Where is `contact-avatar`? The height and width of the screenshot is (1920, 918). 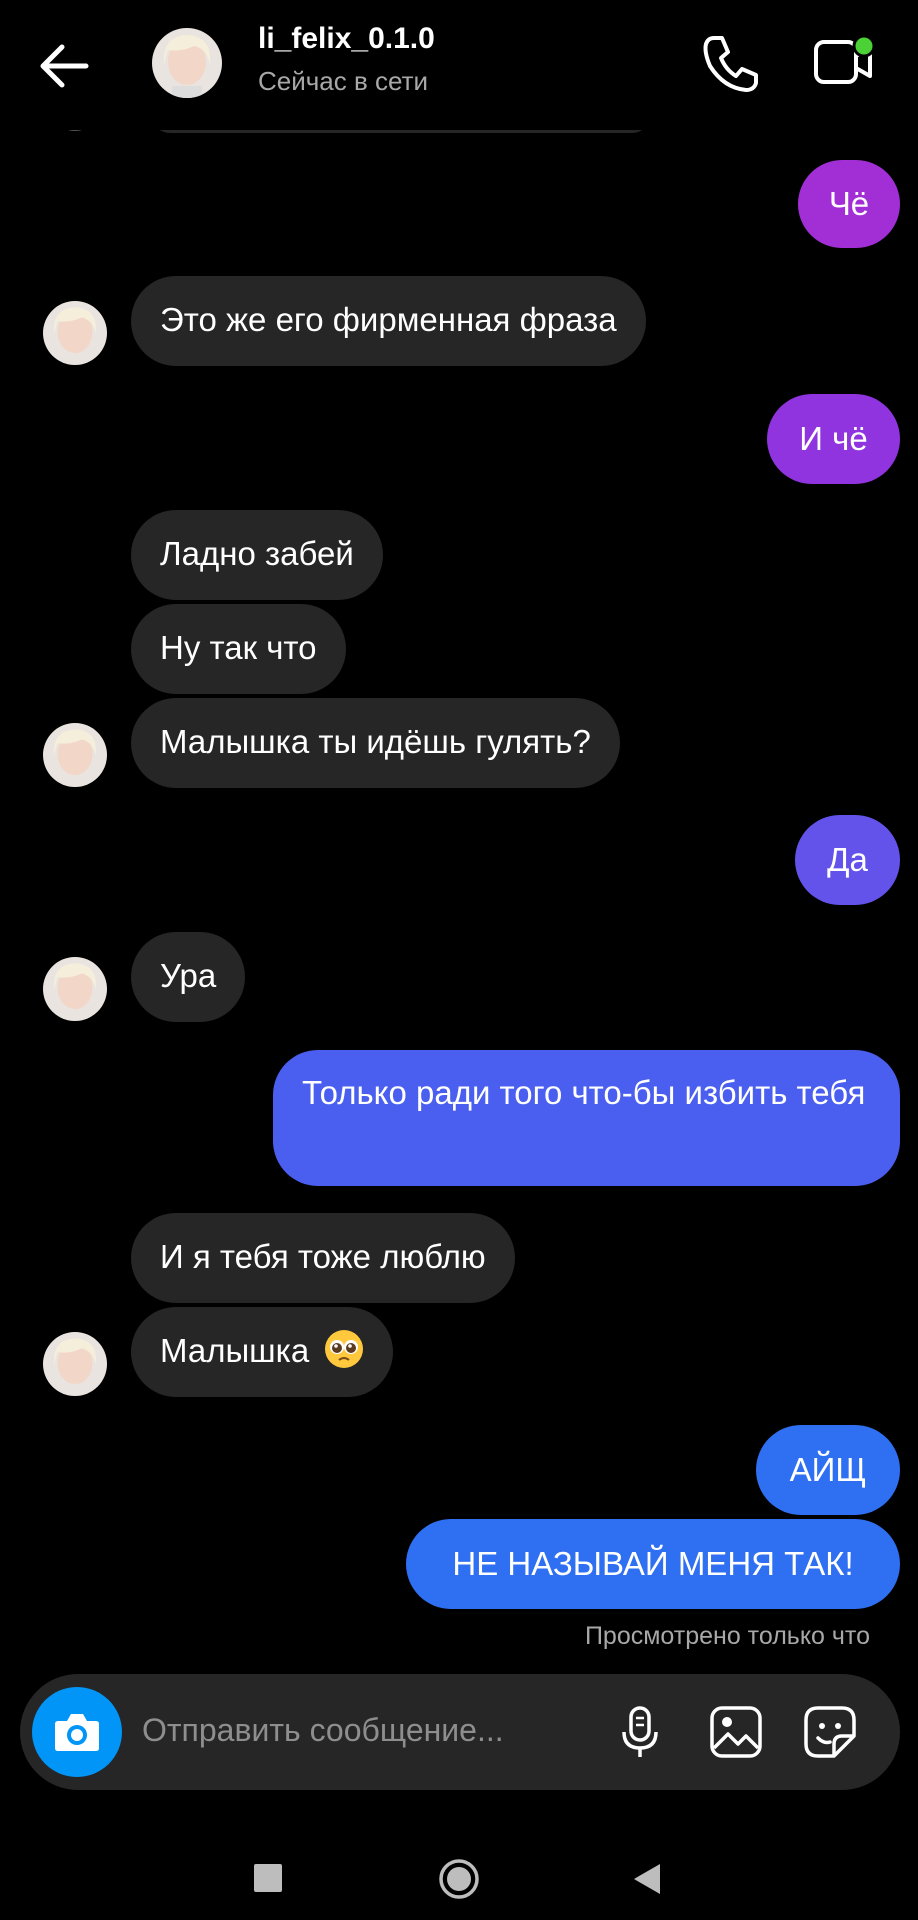 contact-avatar is located at coordinates (187, 63).